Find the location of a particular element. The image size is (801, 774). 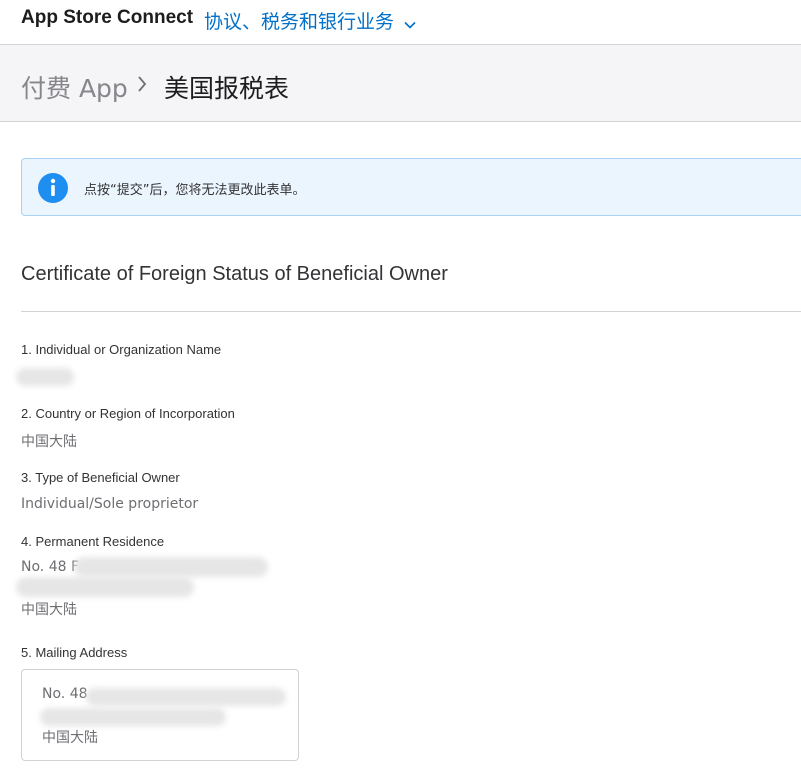

info-notice: 点按“提交”后，您将无法更改此表单。 is located at coordinates (411, 187).